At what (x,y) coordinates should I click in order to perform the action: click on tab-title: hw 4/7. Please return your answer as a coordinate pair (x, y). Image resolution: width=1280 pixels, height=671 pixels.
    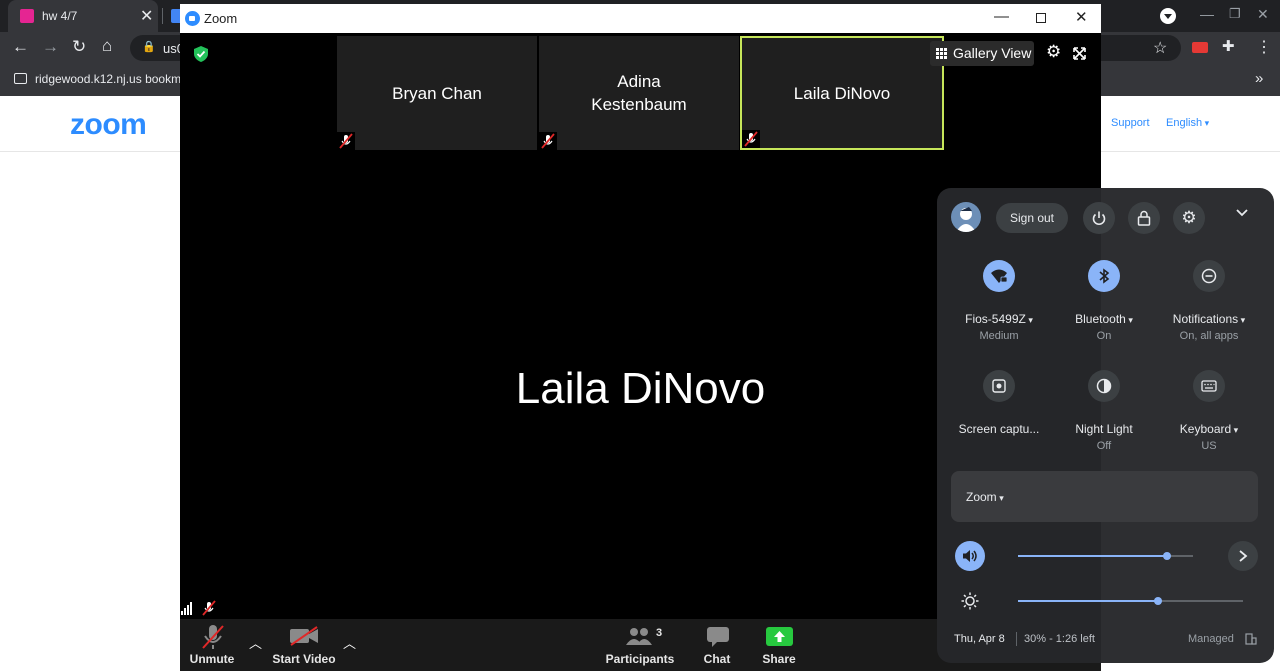
    Looking at the image, I should click on (60, 16).